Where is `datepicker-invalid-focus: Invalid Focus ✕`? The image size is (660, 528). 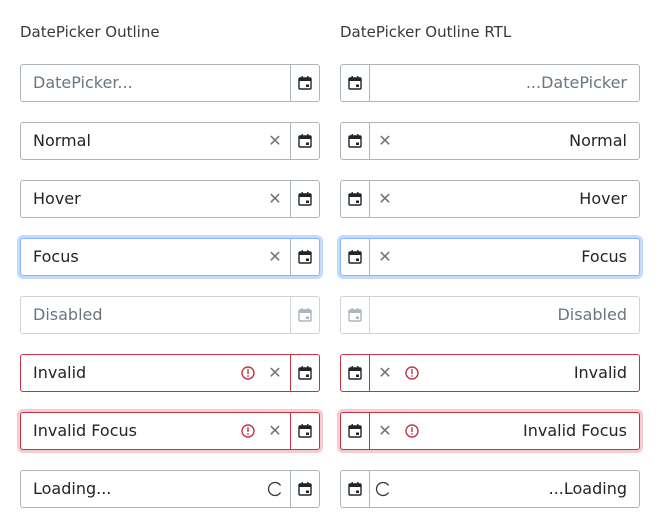
datepicker-invalid-focus: Invalid Focus ✕ is located at coordinates (170, 431).